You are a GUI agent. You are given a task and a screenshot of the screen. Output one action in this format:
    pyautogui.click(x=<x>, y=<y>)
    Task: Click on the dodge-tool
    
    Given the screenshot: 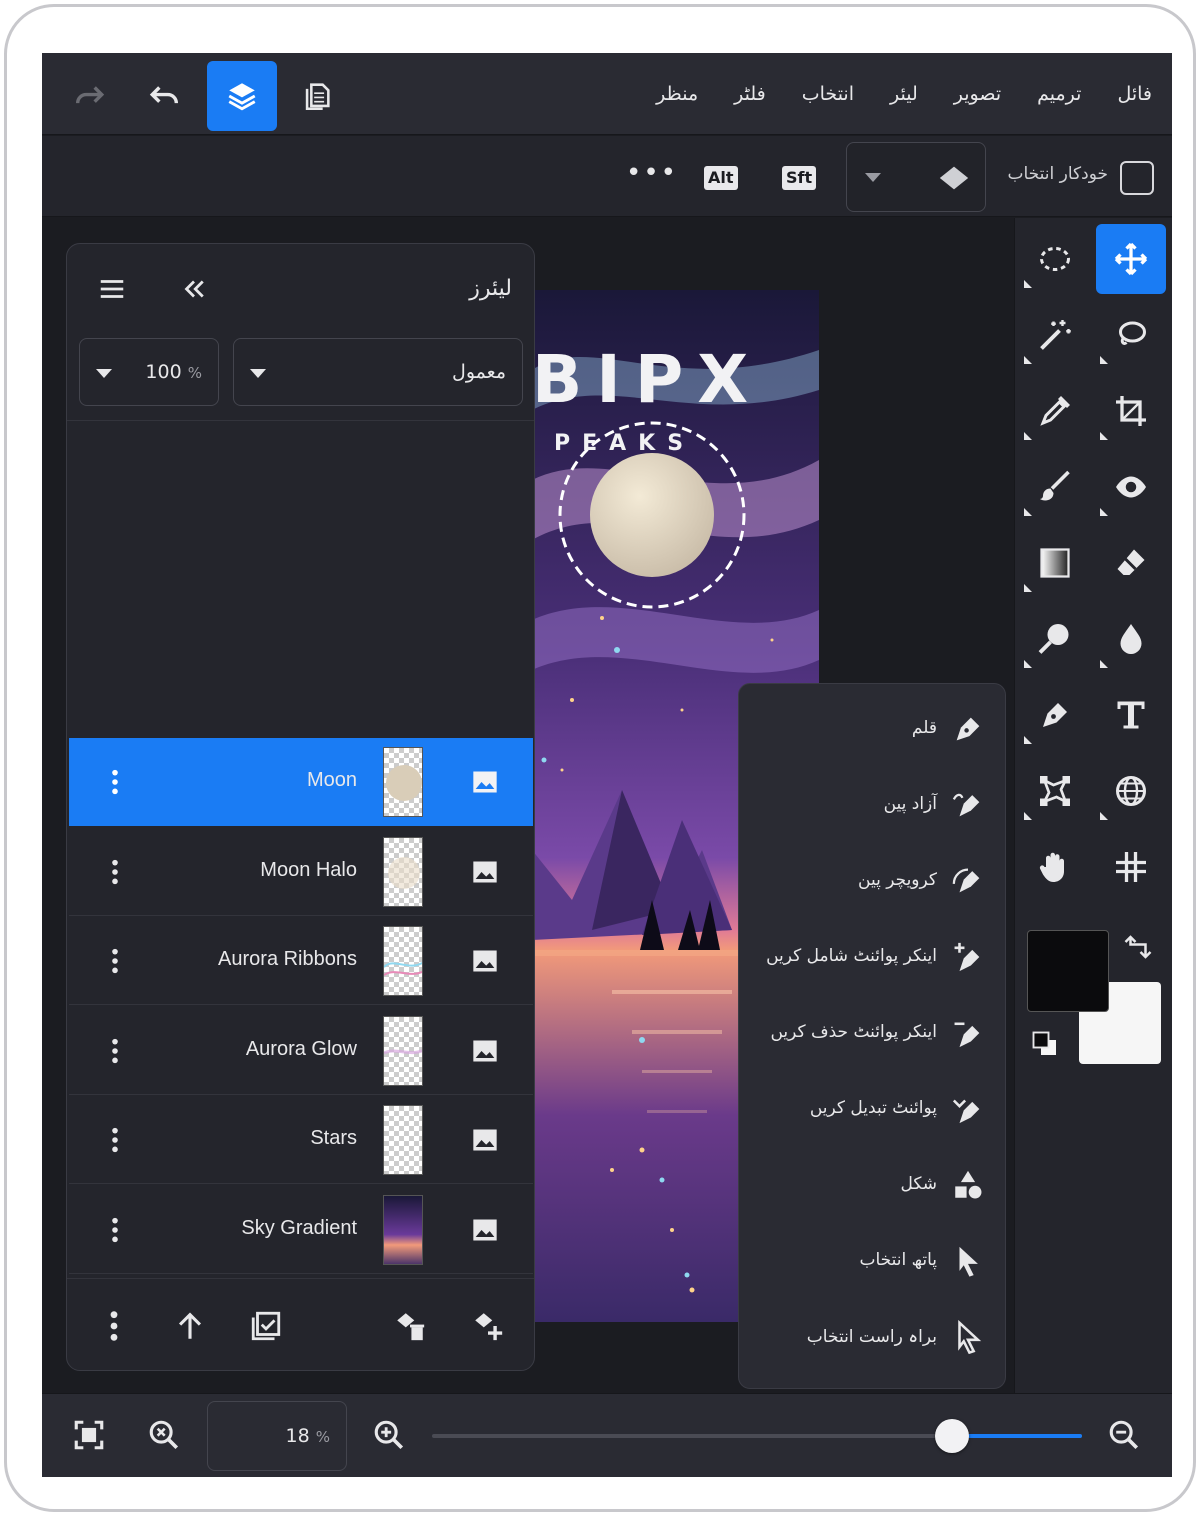 What is the action you would take?
    pyautogui.click(x=1055, y=639)
    